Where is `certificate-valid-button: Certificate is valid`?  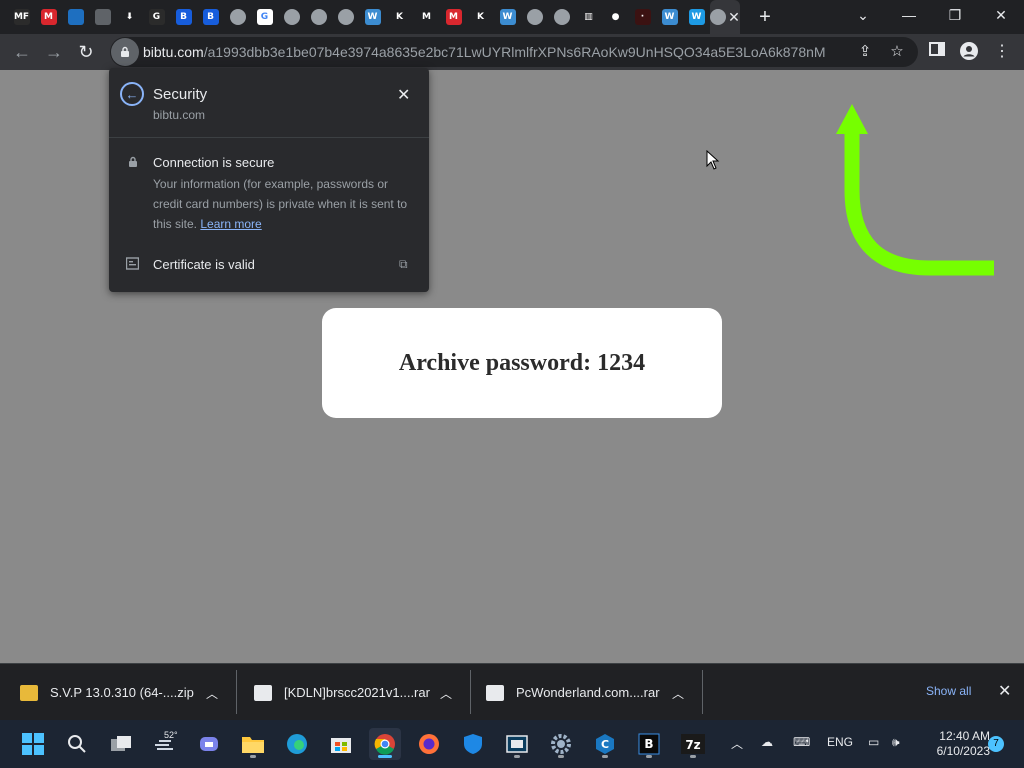
certificate-valid-button: Certificate is valid is located at coordinates (204, 264).